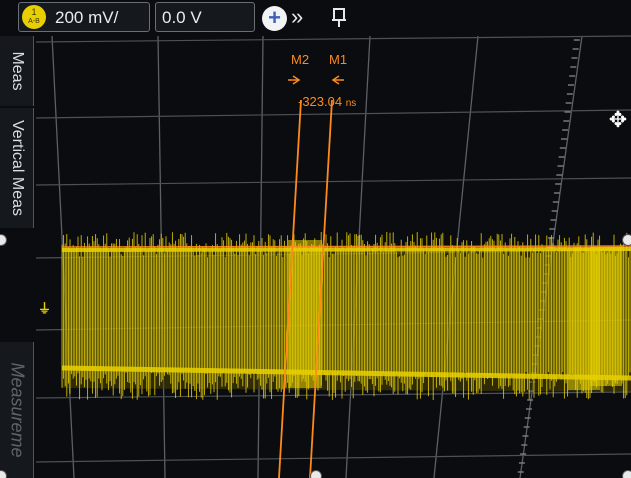 The width and height of the screenshot is (631, 478). I want to click on move-crosshair-icon: ✥, so click(618, 120).